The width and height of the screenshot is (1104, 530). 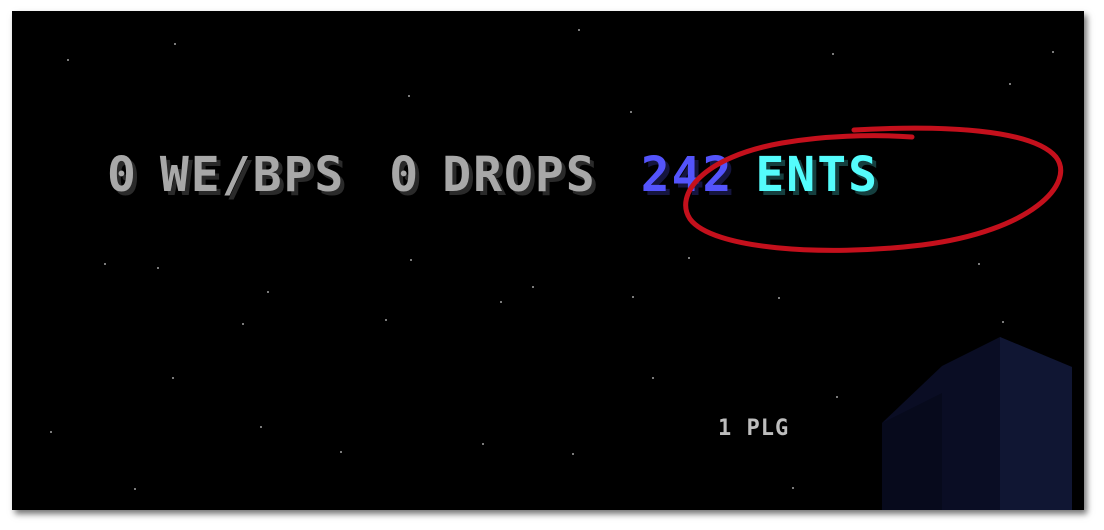 I want to click on drops-value: 0, so click(x=405, y=175).